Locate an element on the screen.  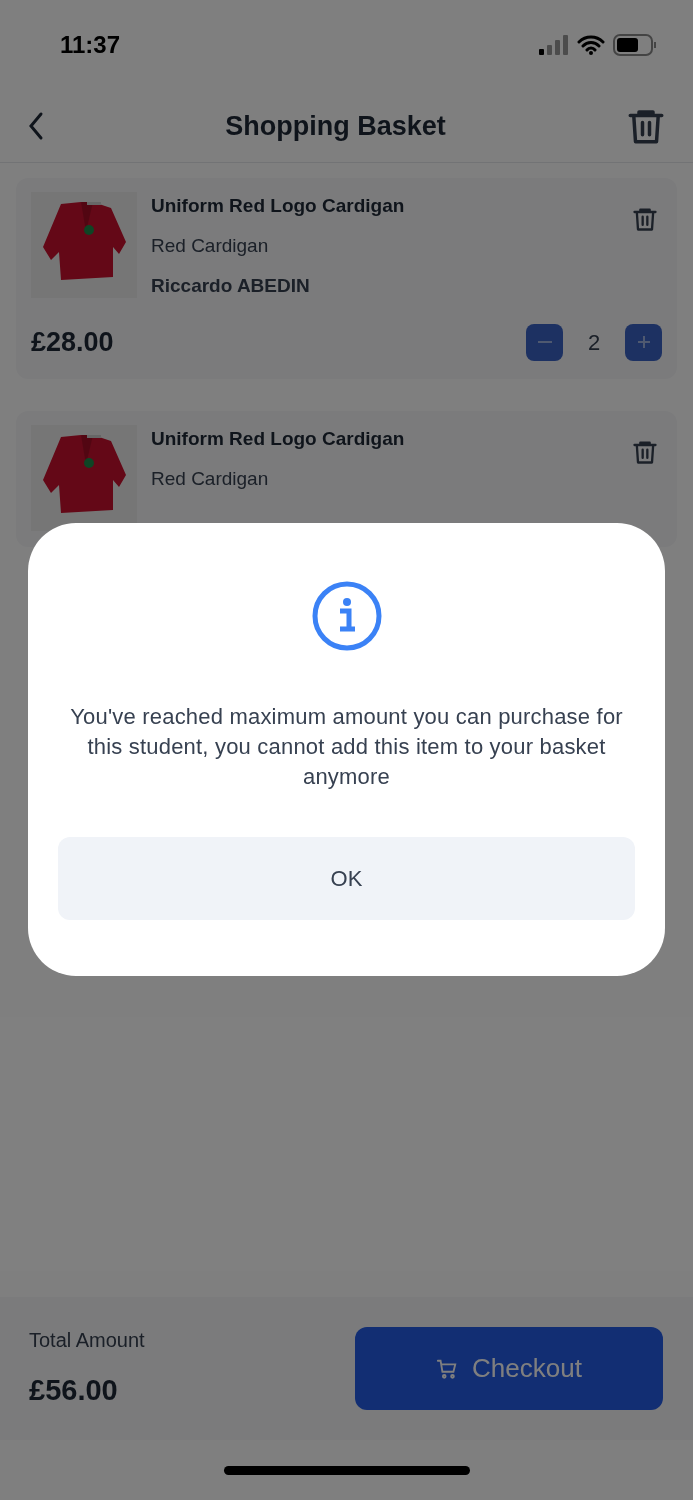
quantity-value: 2 is located at coordinates (594, 342).